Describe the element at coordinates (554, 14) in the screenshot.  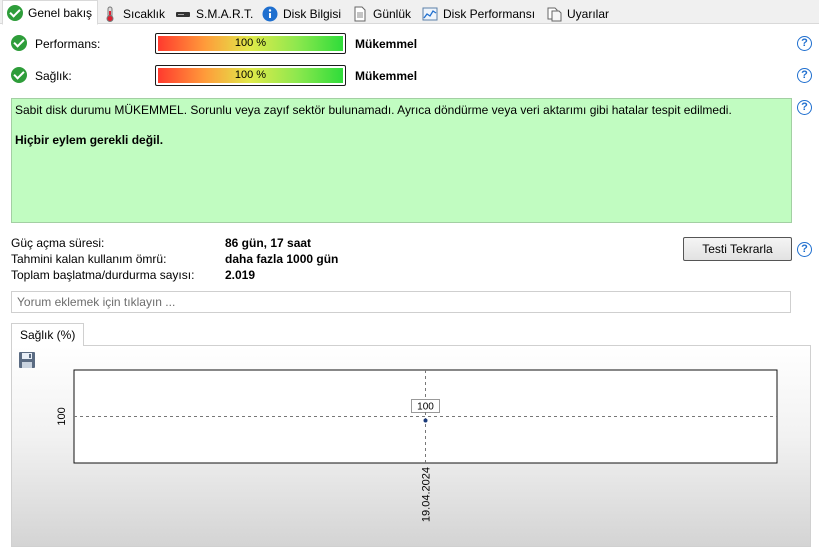
I see `alerts-icon` at that location.